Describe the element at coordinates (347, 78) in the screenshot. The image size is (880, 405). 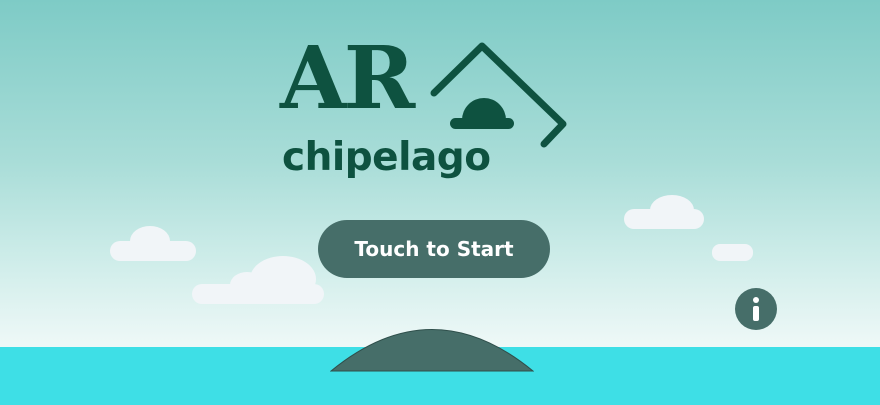
I see `logo-title-ar: AR` at that location.